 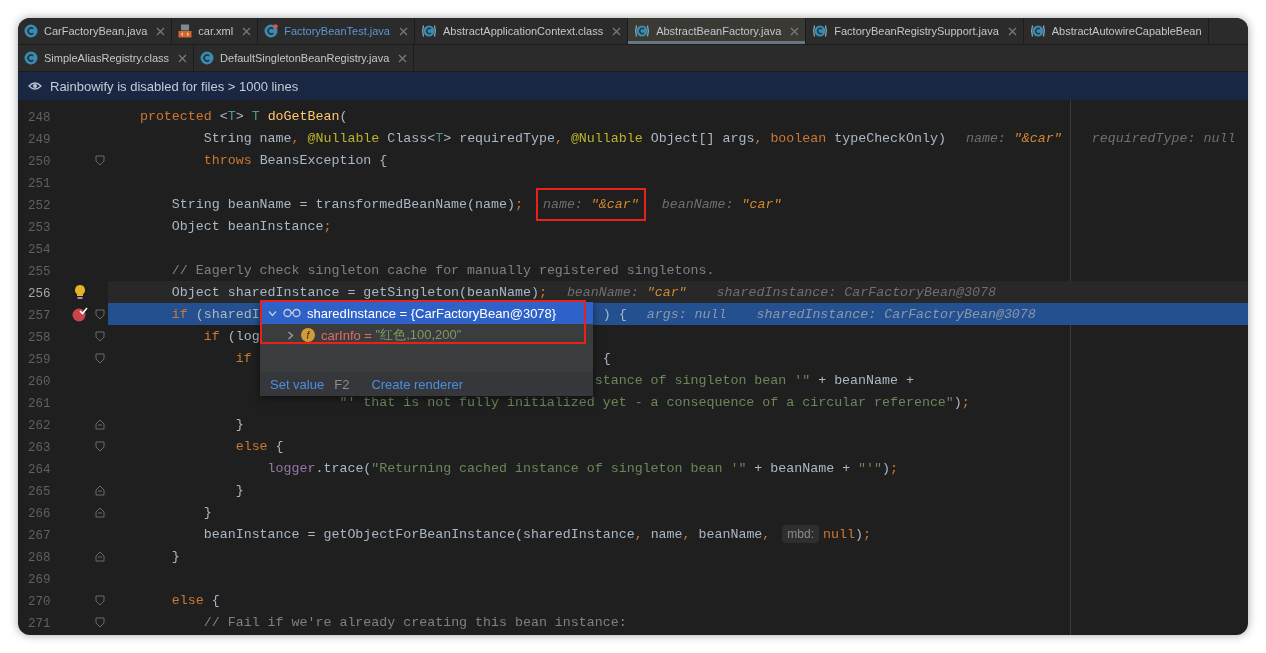 I want to click on line-number: 253, so click(x=39, y=228).